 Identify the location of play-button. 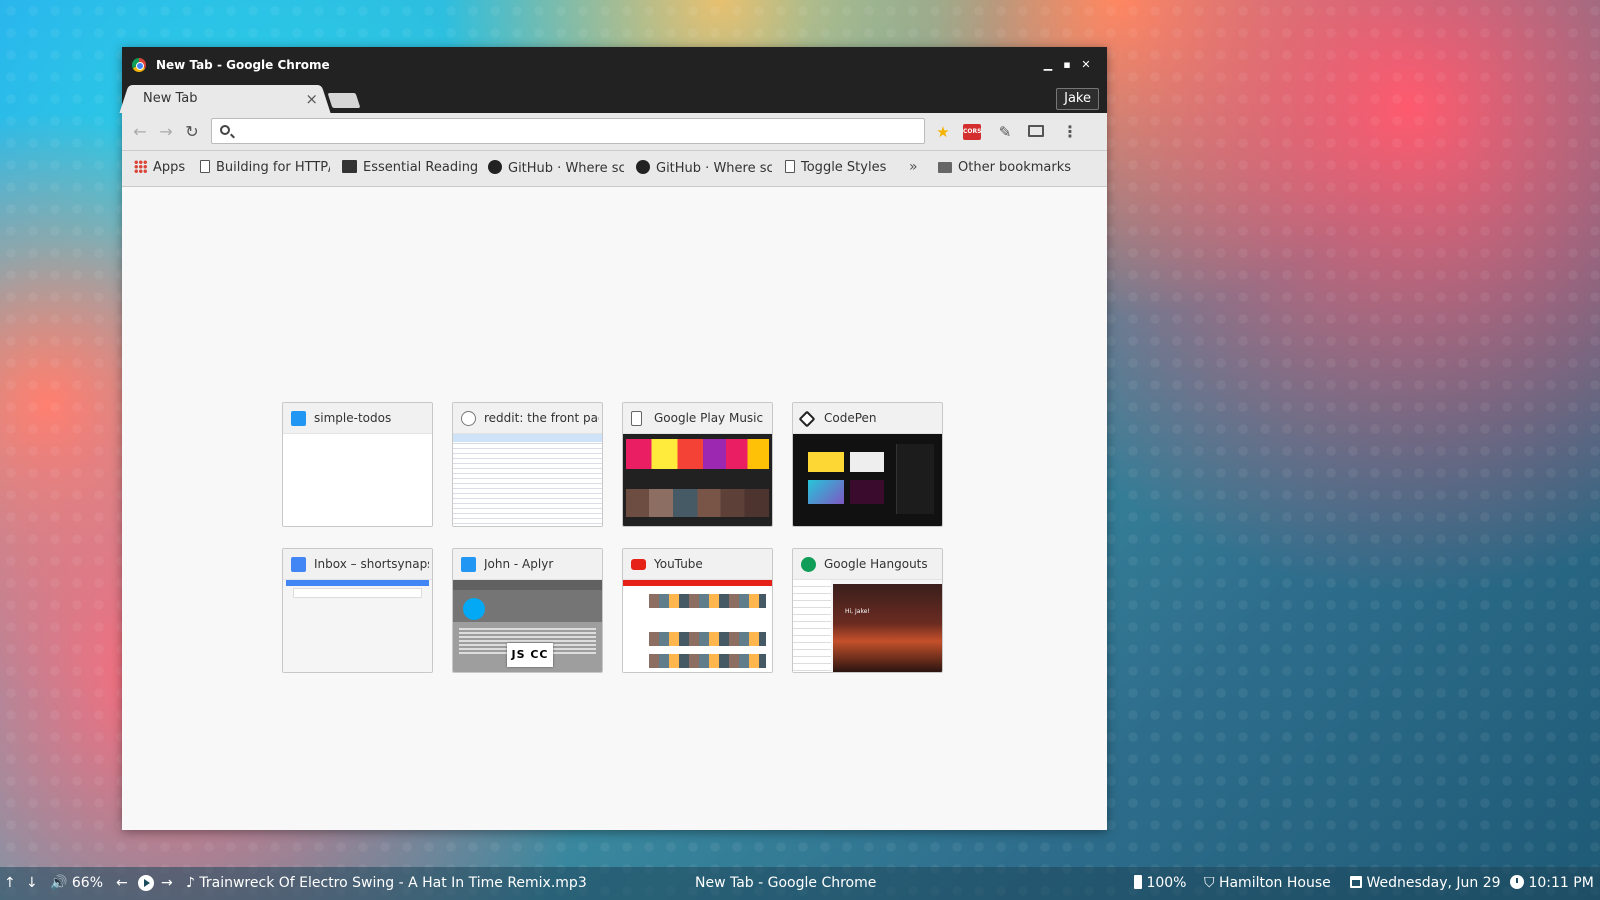
(146, 883).